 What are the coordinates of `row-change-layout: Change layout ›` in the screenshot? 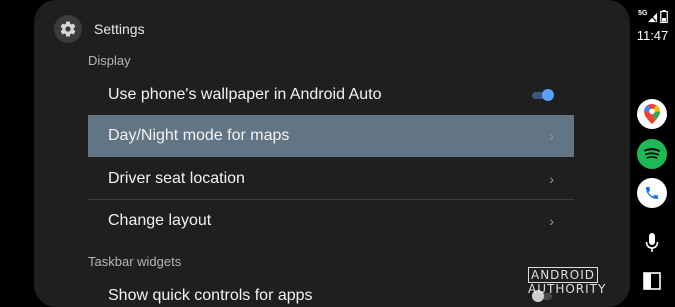 It's located at (331, 221).